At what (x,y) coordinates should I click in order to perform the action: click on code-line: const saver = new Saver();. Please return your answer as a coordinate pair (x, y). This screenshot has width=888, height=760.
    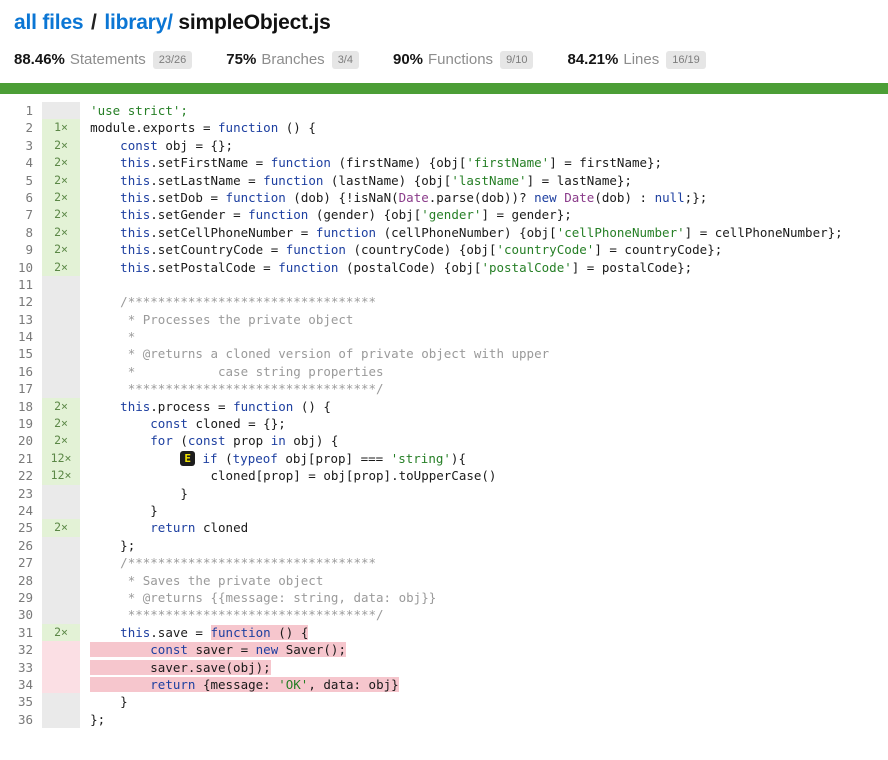
    Looking at the image, I should click on (489, 649).